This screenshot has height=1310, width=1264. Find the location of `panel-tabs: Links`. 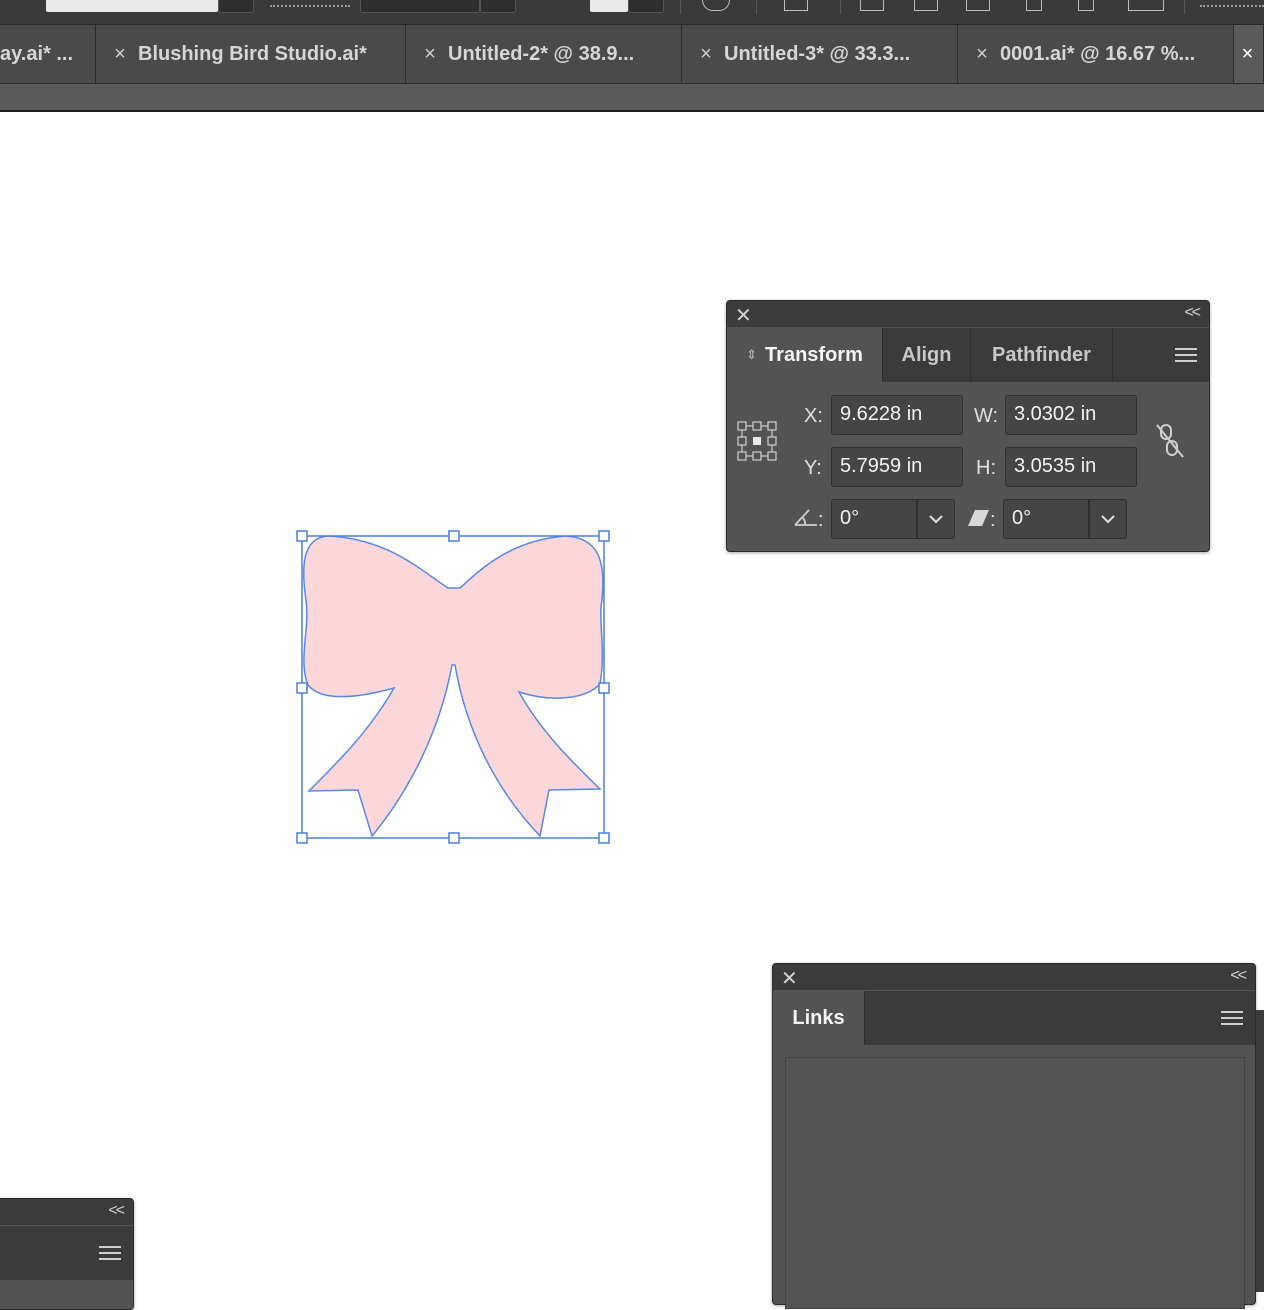

panel-tabs: Links is located at coordinates (1014, 1018).